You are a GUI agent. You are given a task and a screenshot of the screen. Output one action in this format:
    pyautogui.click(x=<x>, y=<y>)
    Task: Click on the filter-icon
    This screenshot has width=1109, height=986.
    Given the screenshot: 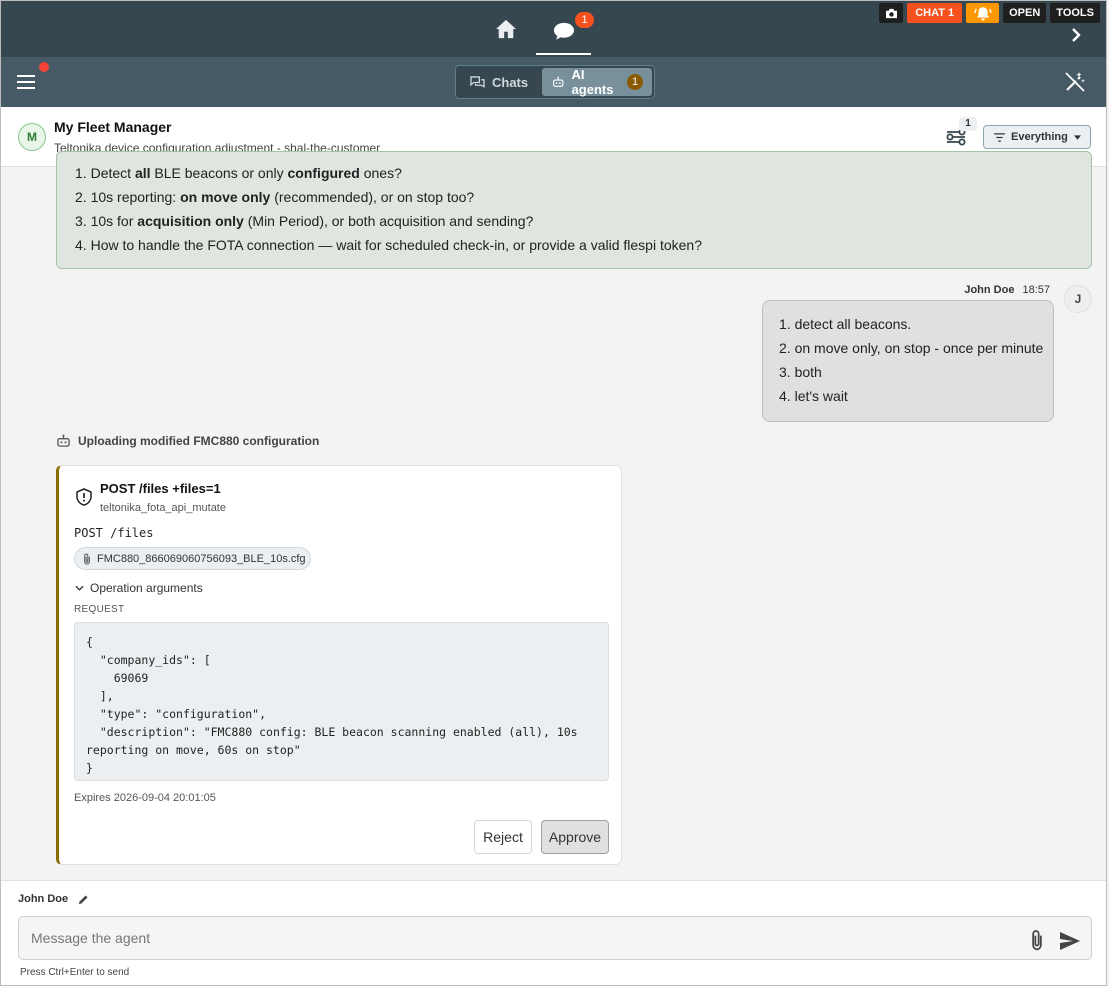 What is the action you would take?
    pyautogui.click(x=999, y=137)
    